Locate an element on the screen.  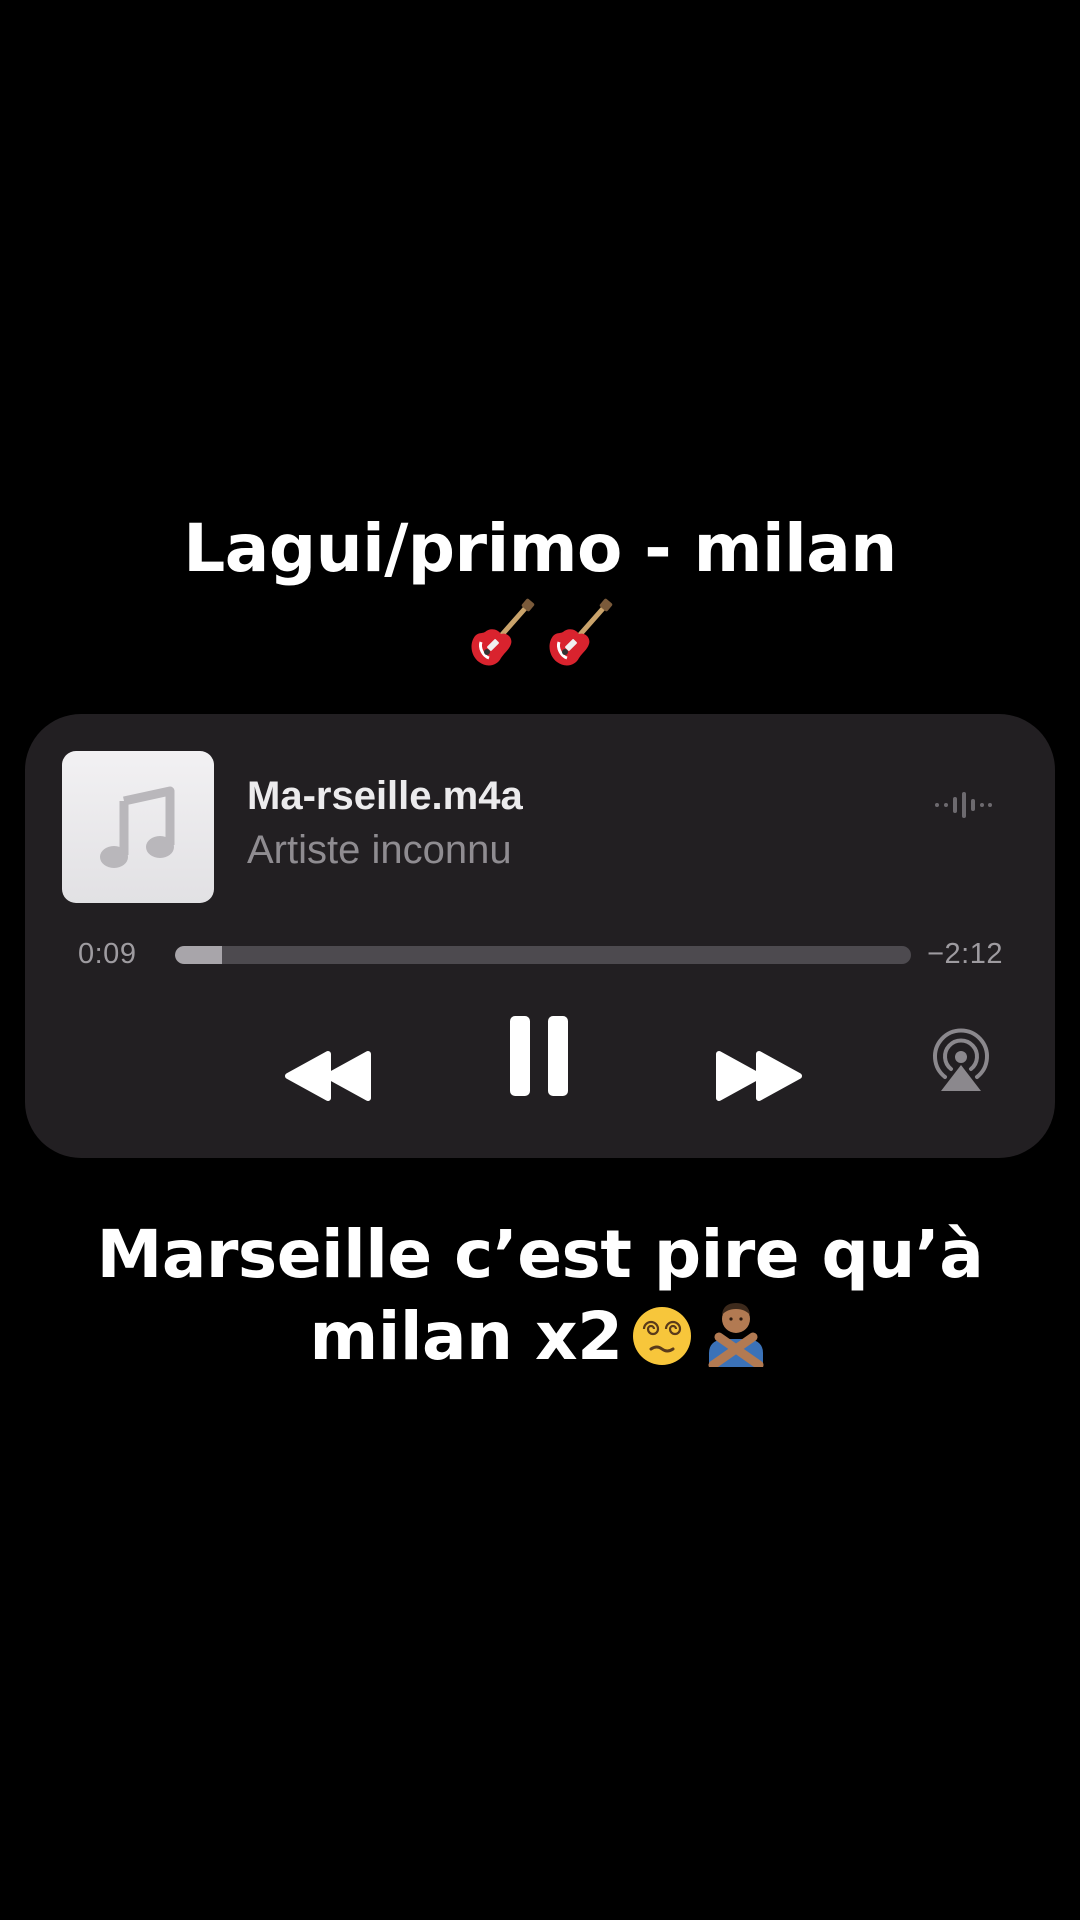
album-artwork is located at coordinates (138, 827).